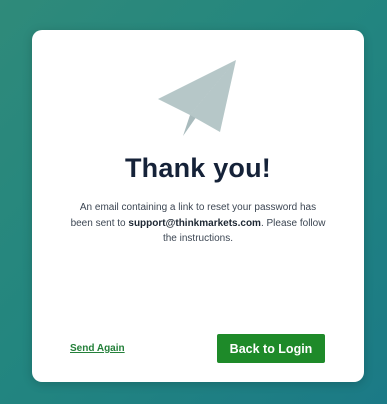  I want to click on page-title: Thank you!, so click(197, 168).